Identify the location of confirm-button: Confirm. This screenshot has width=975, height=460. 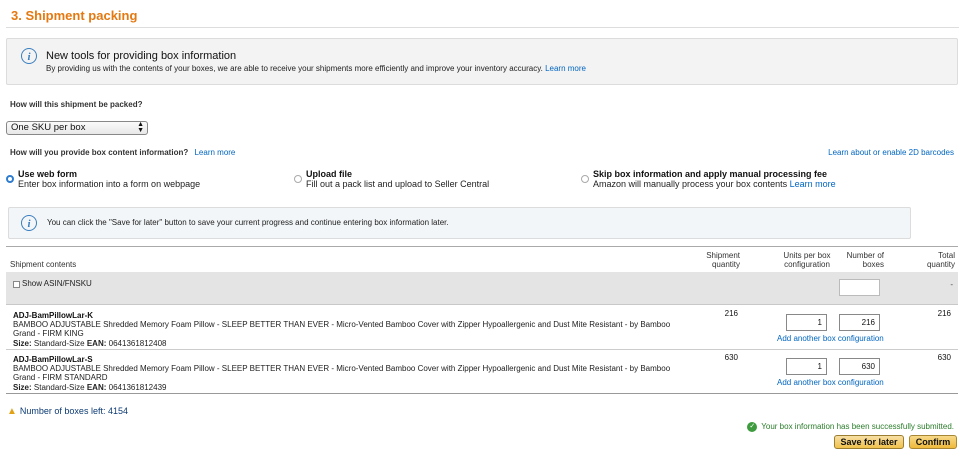
(933, 442).